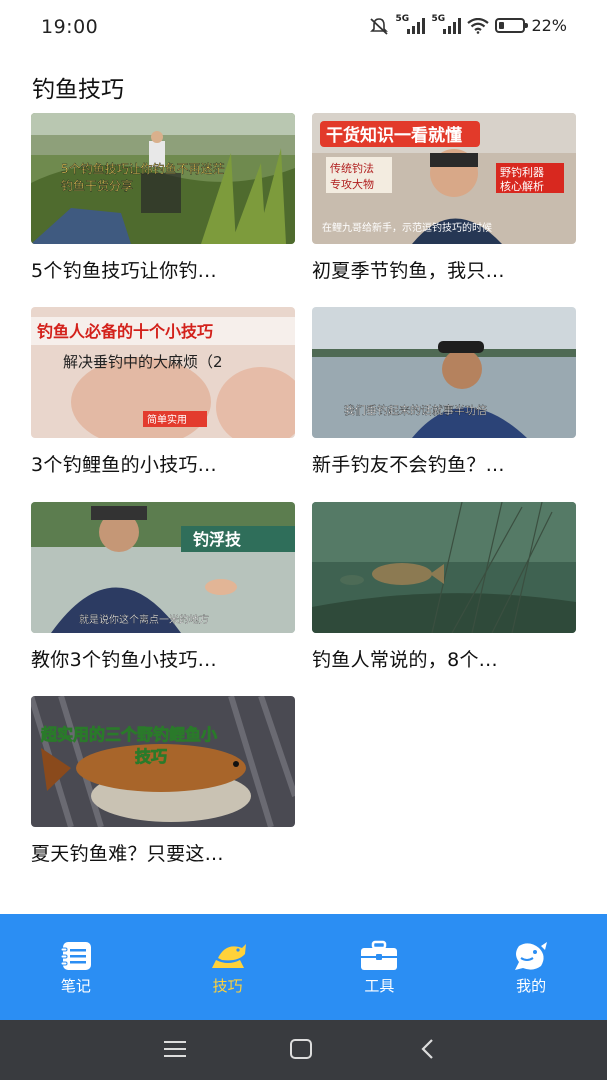 Image resolution: width=607 pixels, height=1080 pixels. I want to click on video-thumbnail, so click(444, 567).